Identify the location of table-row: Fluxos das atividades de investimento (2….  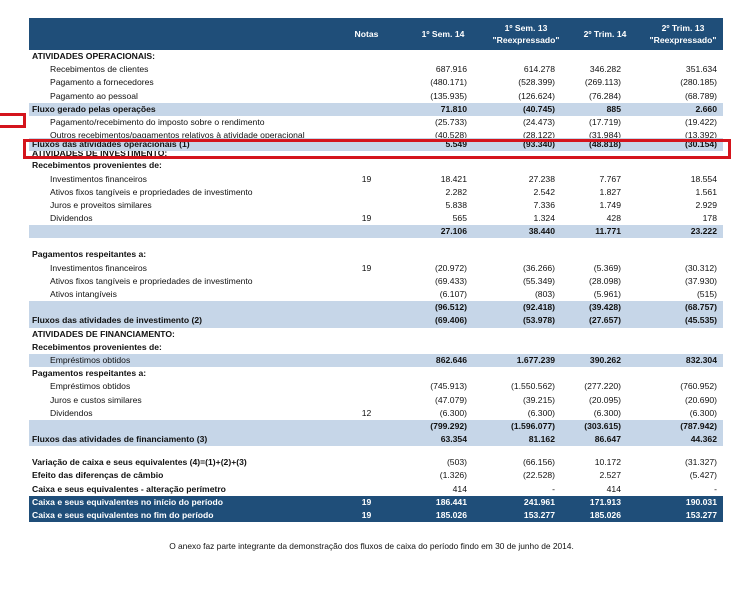
(376, 321).